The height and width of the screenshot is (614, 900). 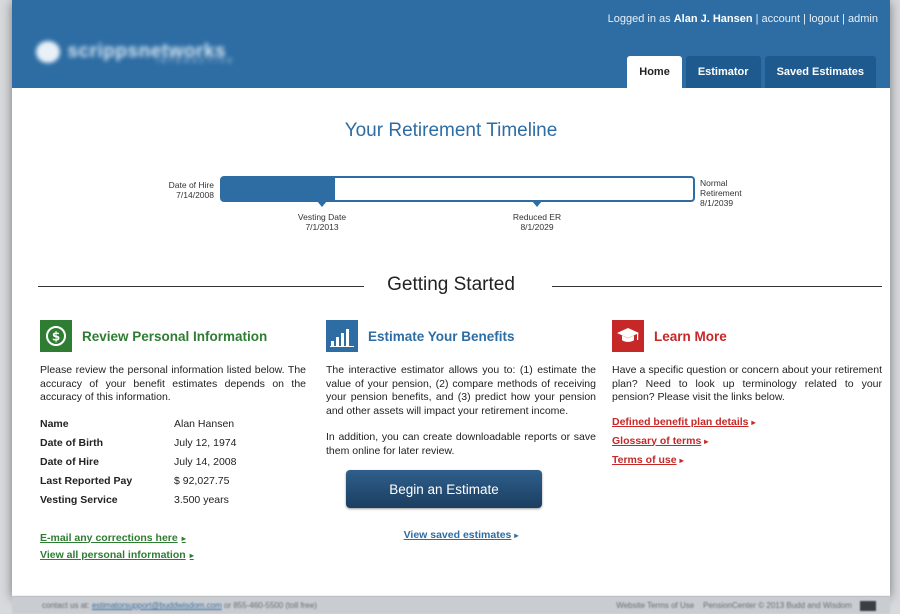 I want to click on email-corrections-link: E-mail any corrections here ▸, so click(x=173, y=538).